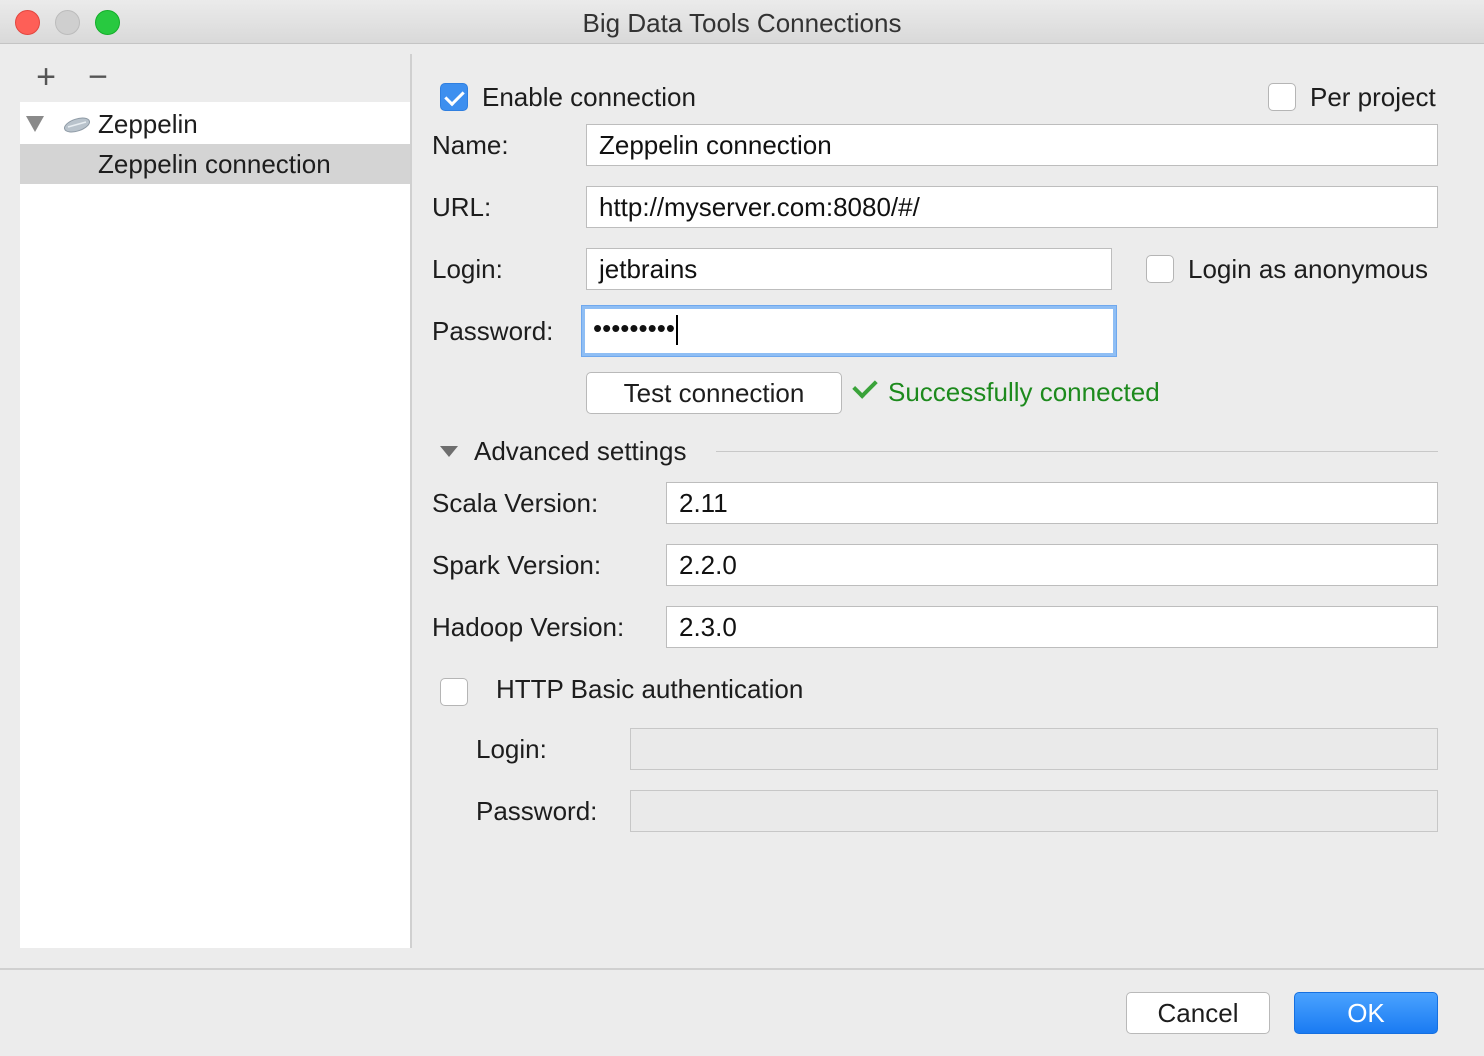  I want to click on tree-item-label: Zeppelin, so click(148, 124).